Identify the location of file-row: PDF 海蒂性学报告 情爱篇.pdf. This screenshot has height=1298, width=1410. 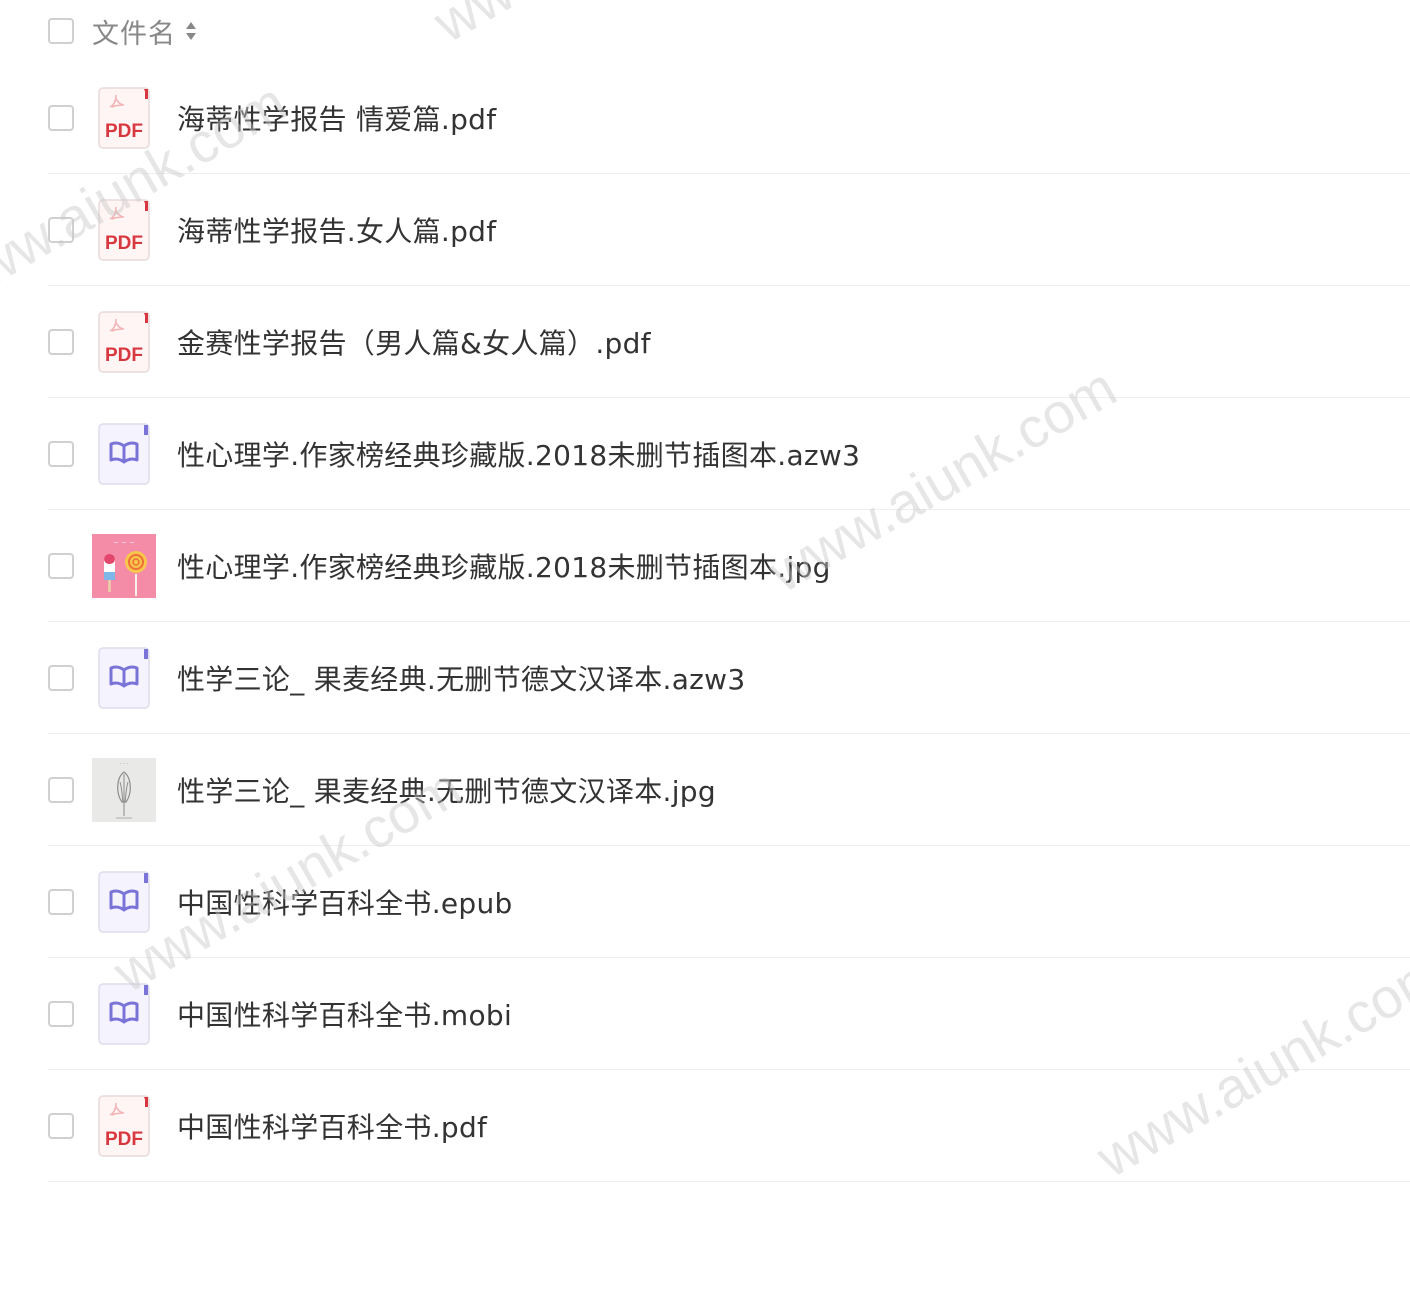
(729, 118).